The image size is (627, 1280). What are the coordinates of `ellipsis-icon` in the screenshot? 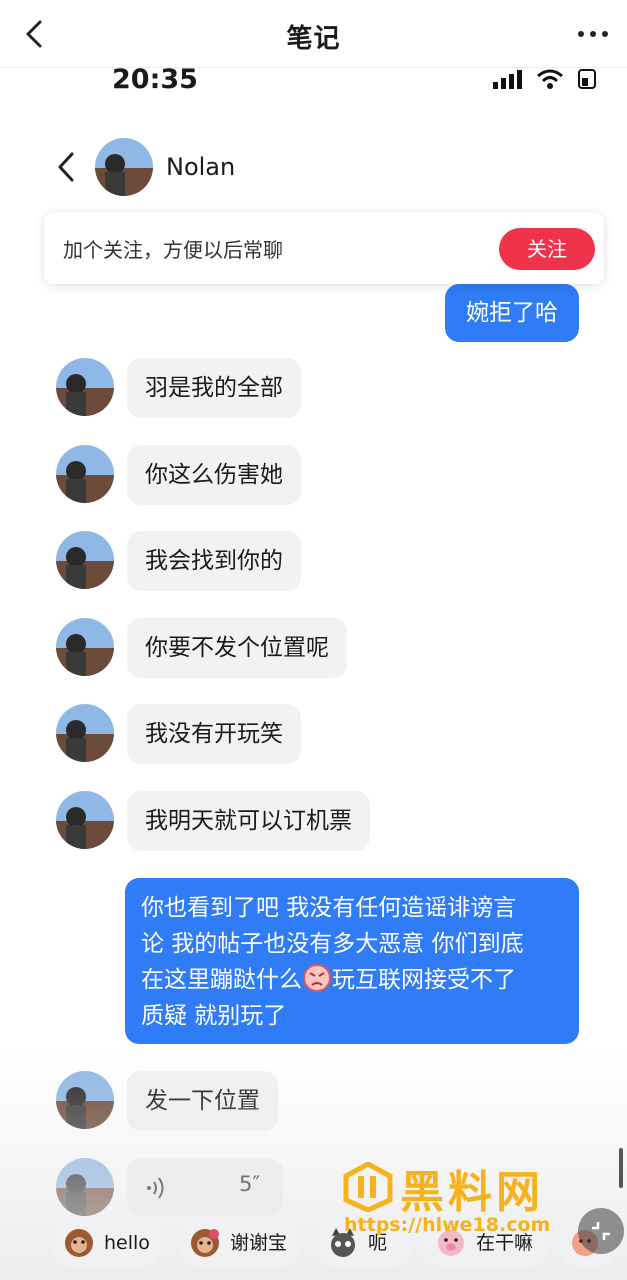 It's located at (593, 34).